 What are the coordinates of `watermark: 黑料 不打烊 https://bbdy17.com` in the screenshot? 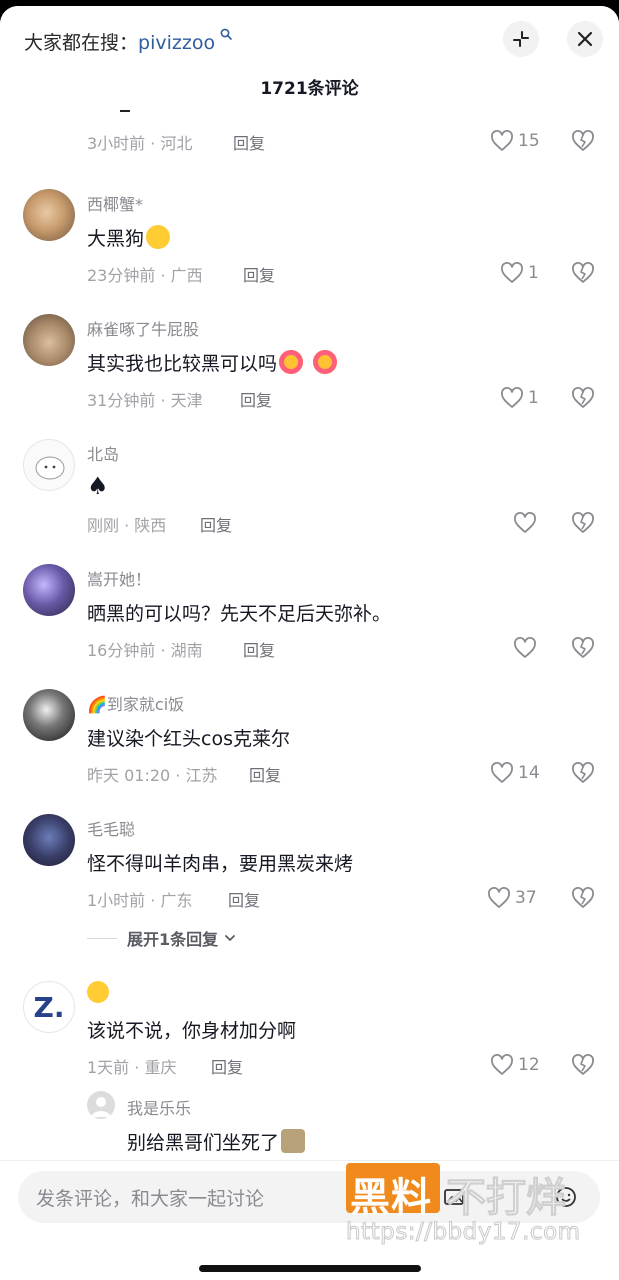 It's located at (471, 1208).